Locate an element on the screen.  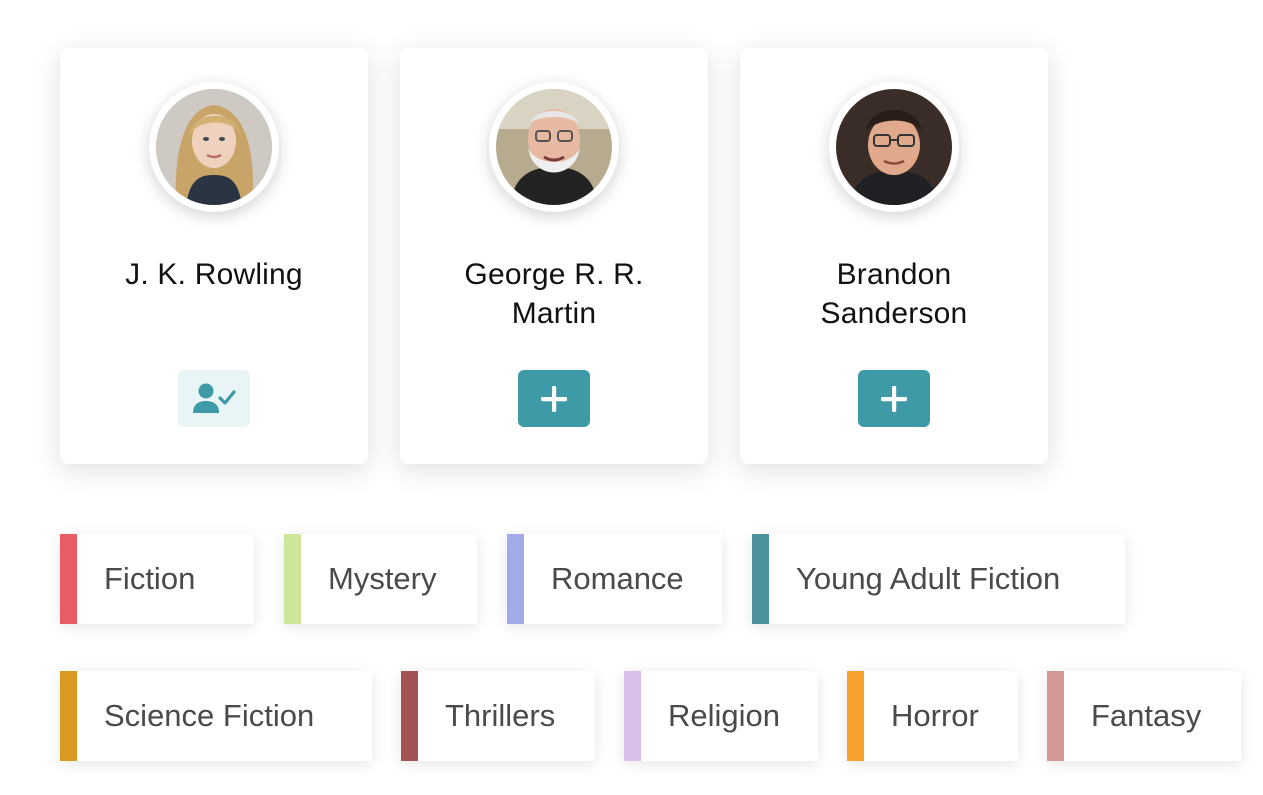
following-button is located at coordinates (214, 398).